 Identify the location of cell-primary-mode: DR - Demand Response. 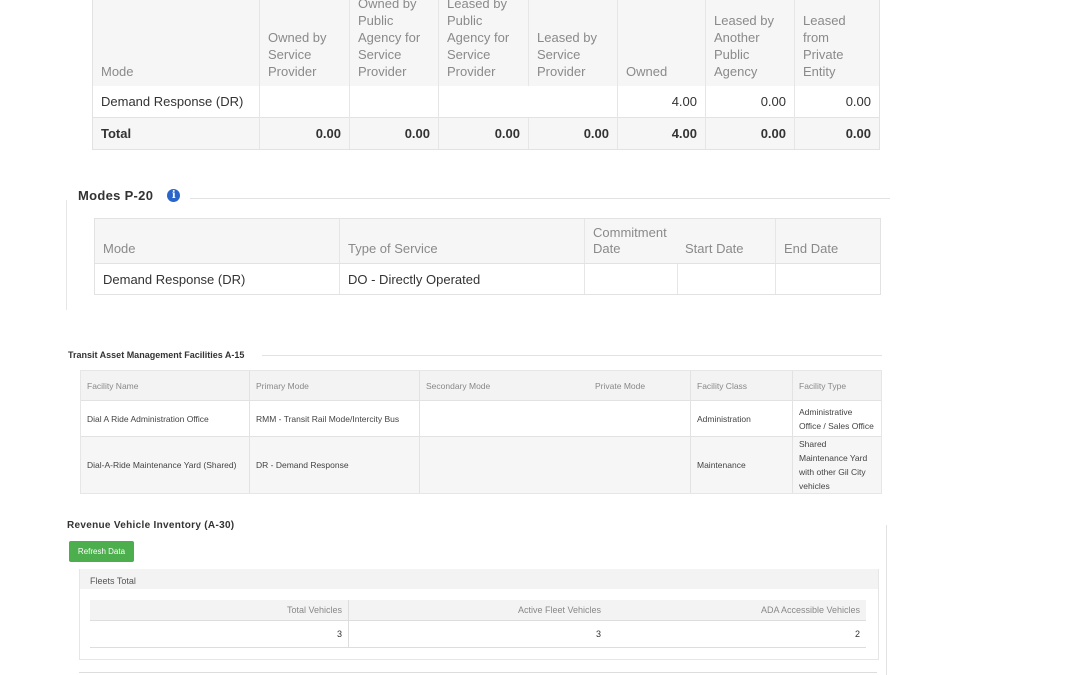
(334, 464).